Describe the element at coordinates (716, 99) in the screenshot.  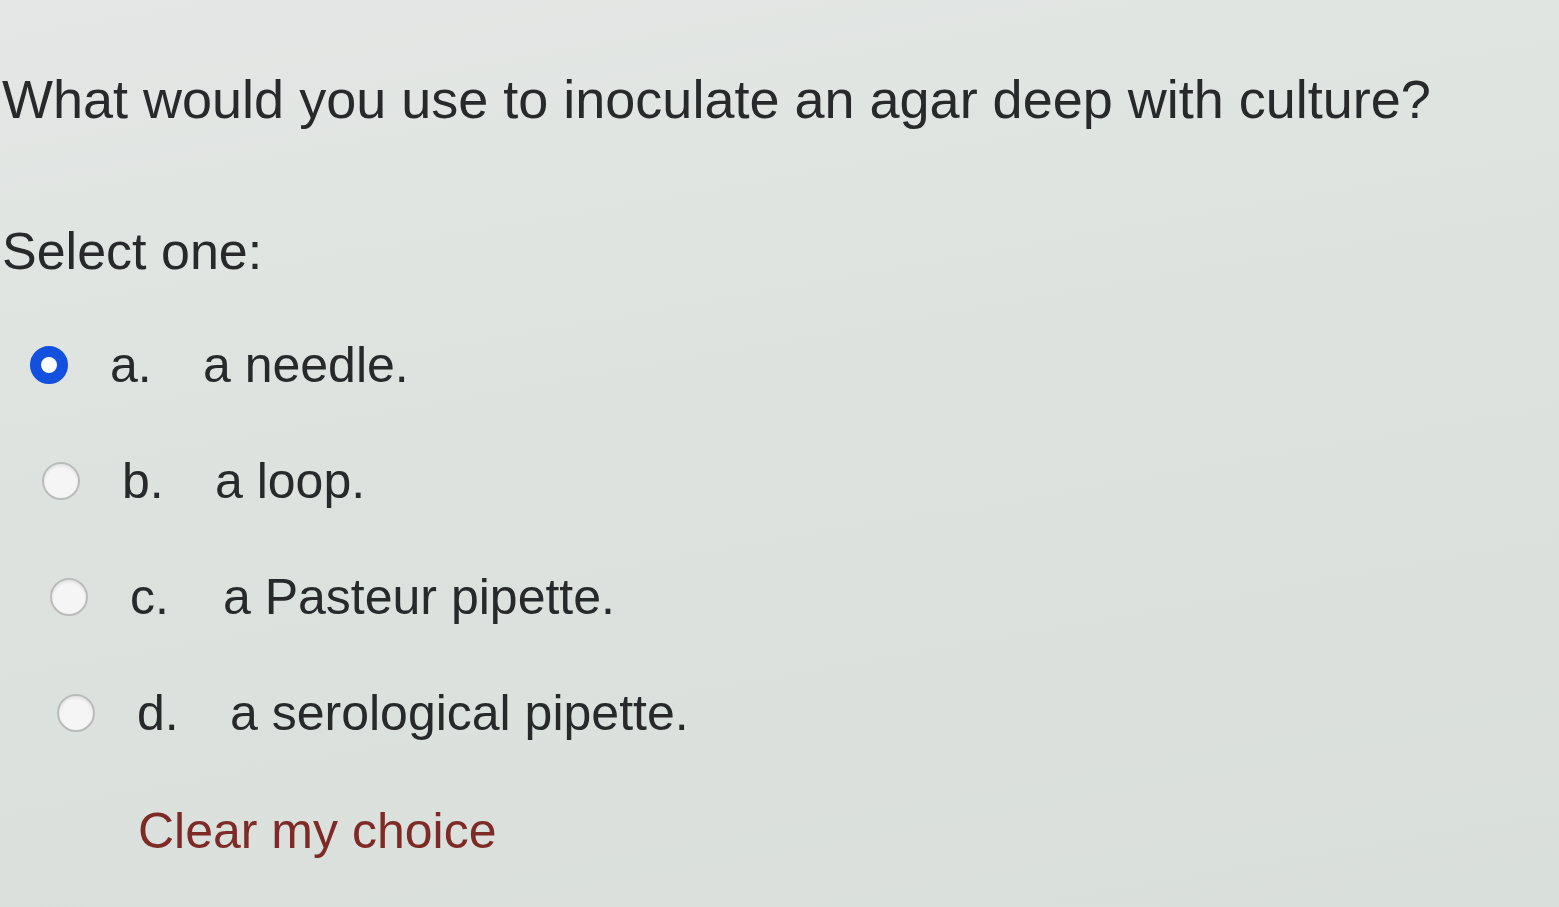
I see `question-text: What would you use to inoculate an agar deep with culture?` at that location.